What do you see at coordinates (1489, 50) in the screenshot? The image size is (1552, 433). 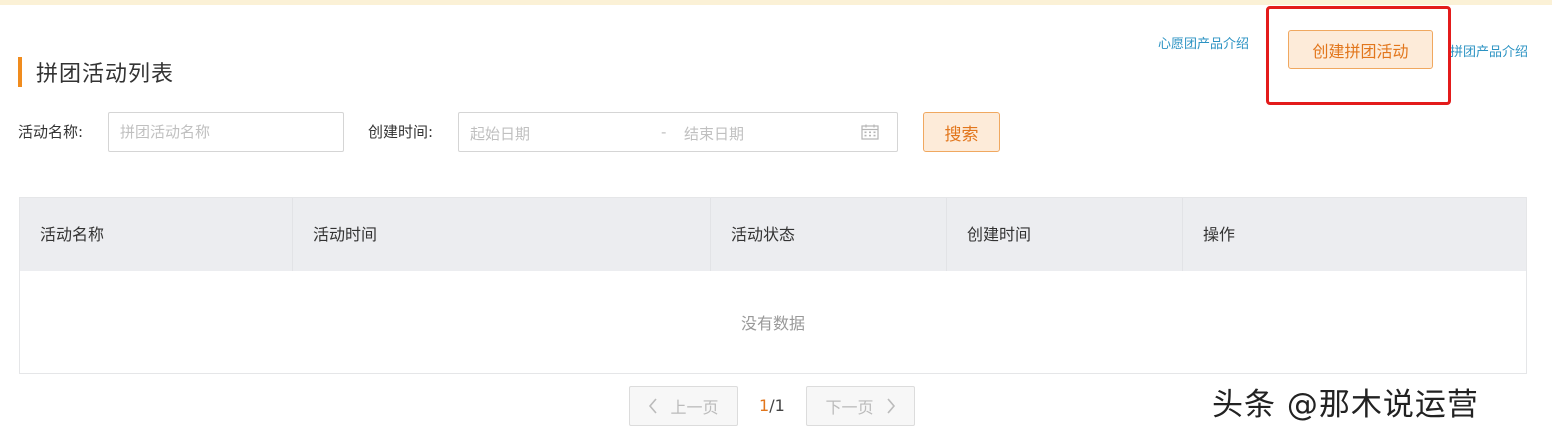 I see `group-intro-link: 拼团产品介绍` at bounding box center [1489, 50].